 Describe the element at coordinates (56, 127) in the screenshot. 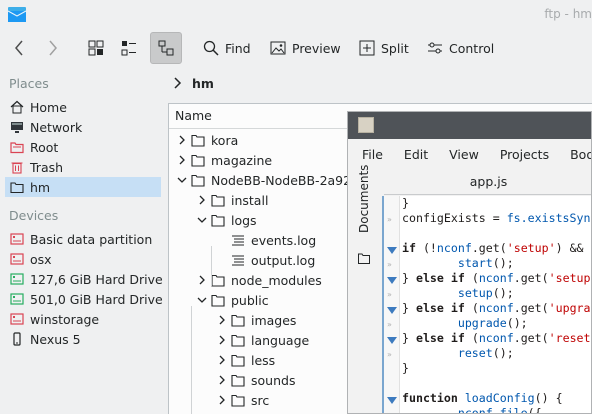

I see `sidebar-item-label: Network` at that location.